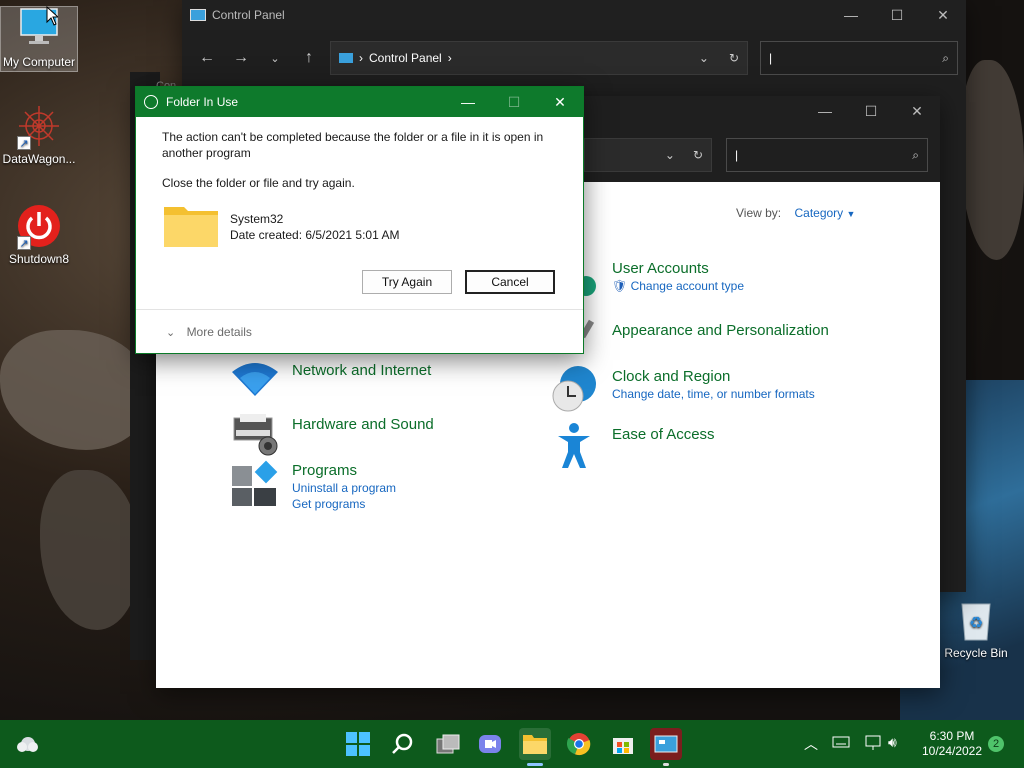 The height and width of the screenshot is (768, 1024). I want to click on search-icon, so click(403, 744).